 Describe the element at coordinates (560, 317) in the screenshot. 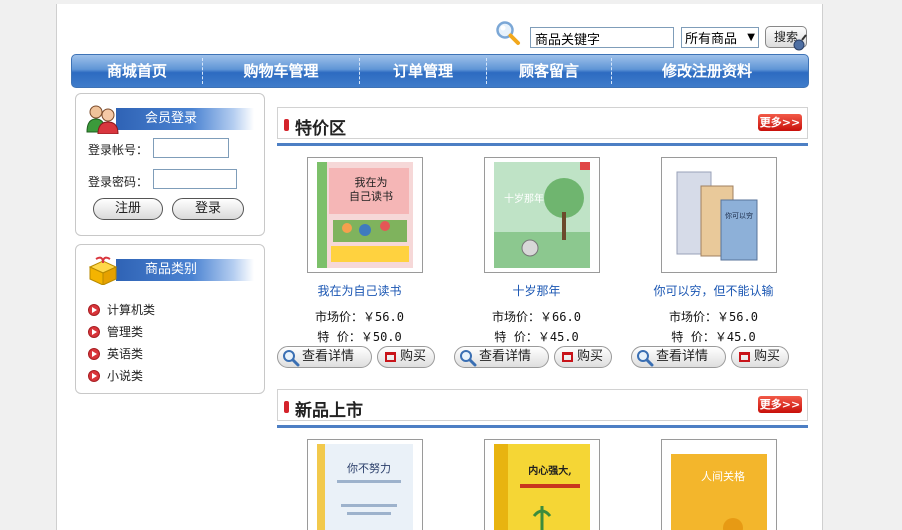

I see `market-price-value: ￥66.0` at that location.